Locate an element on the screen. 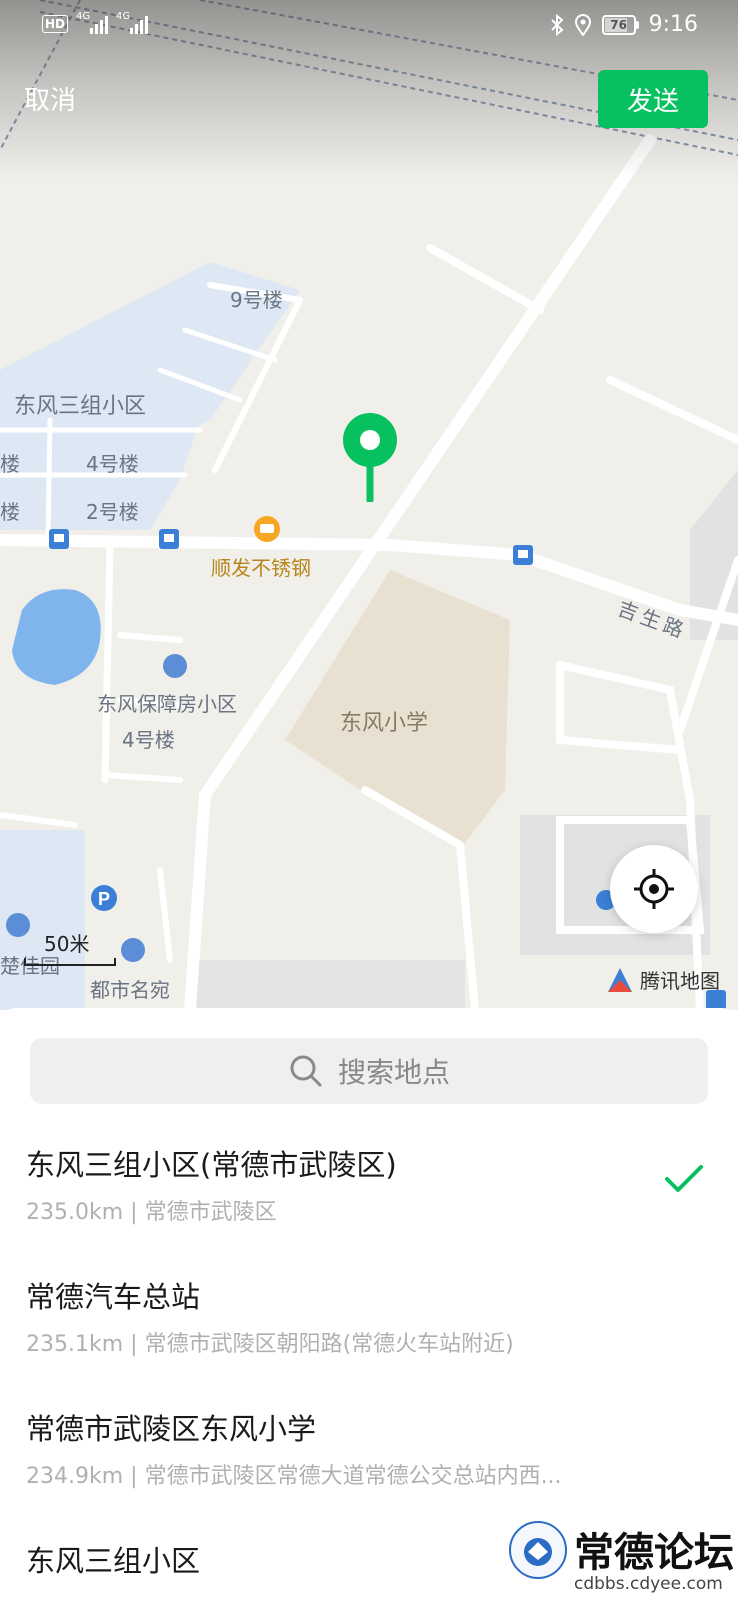 Image resolution: width=738 pixels, height=1600 pixels. status-time: 9:16 is located at coordinates (673, 24).